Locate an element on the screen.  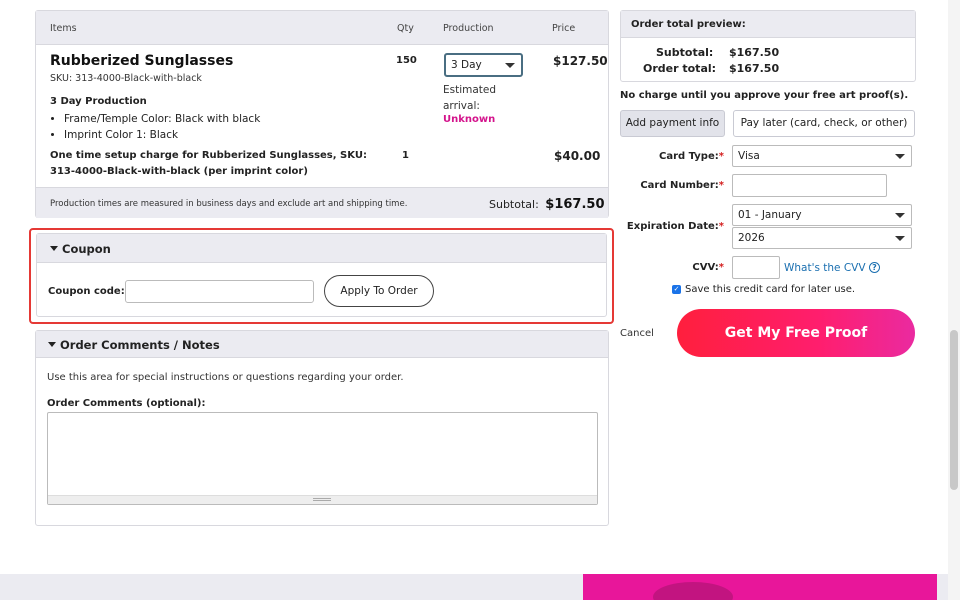
get-free-proof-button: Get My Free Proof is located at coordinates (796, 333).